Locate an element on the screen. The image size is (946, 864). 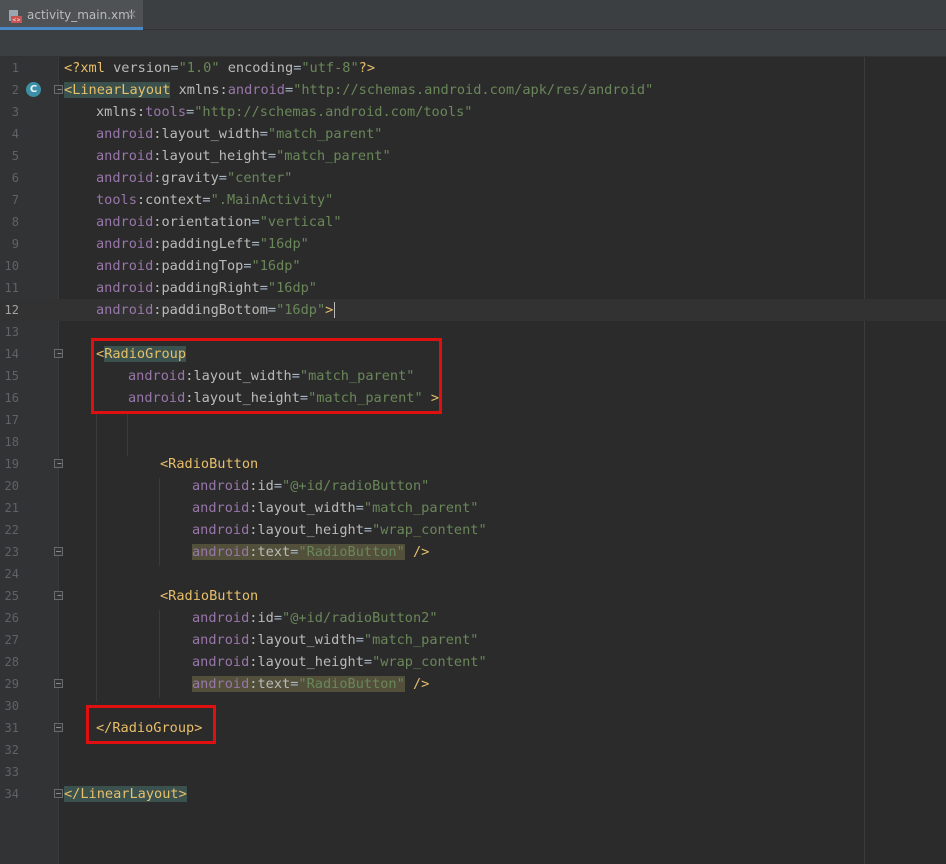
line-number: 31 is located at coordinates (11, 728).